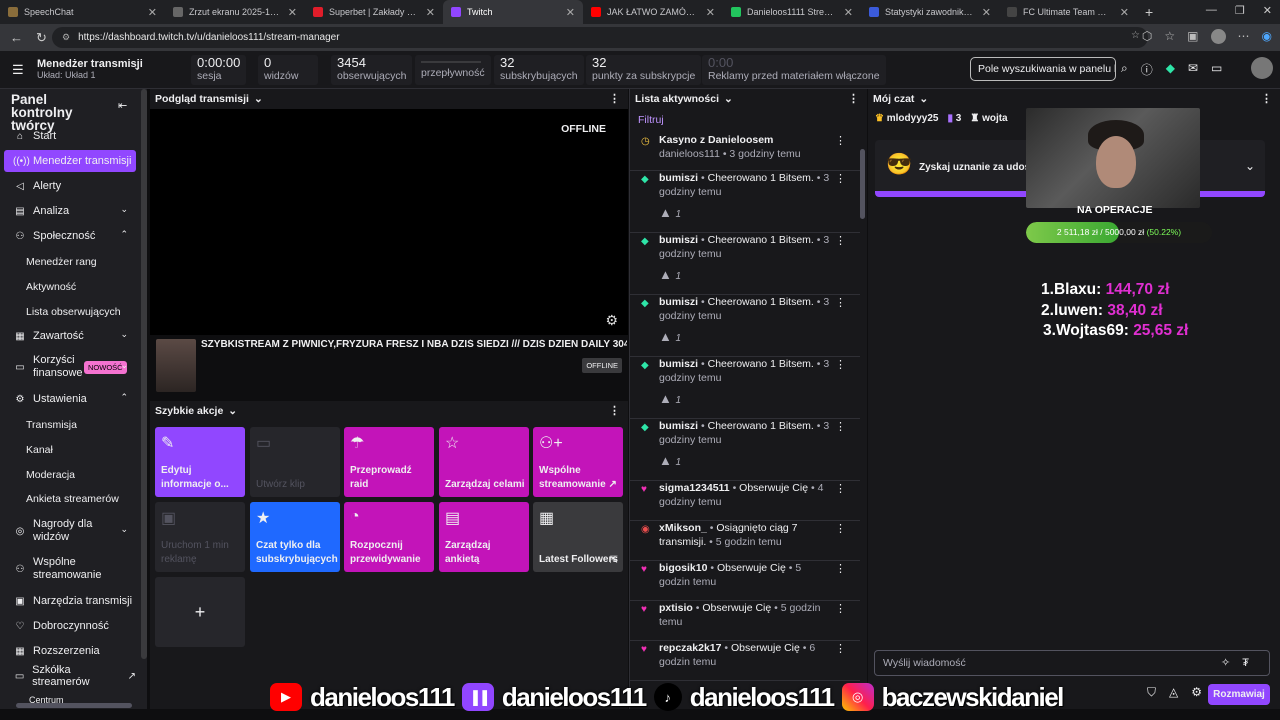  I want to click on site-info-icon: ⚙, so click(66, 37).